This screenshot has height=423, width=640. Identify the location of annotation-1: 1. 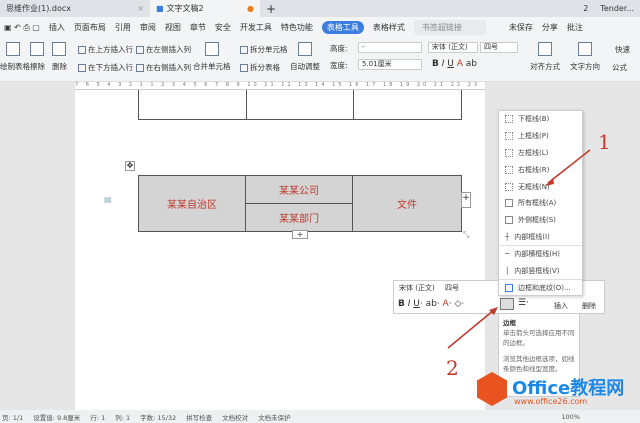
(604, 142).